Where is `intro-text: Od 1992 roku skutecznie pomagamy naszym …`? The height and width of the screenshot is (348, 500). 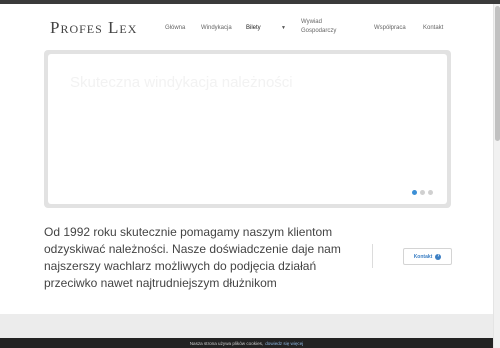
intro-text: Od 1992 roku skutecznie pomagamy naszym … is located at coordinates (192, 257).